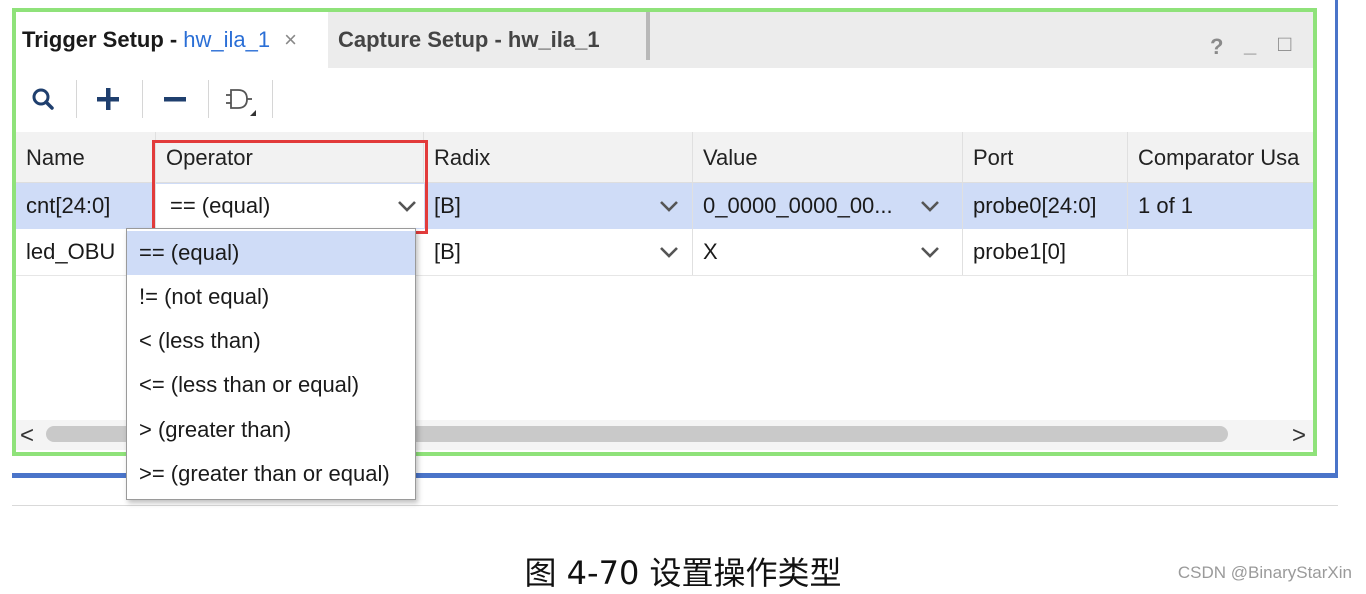 This screenshot has width=1366, height=594. What do you see at coordinates (1264, 572) in the screenshot?
I see `watermark: CSDN @BinaryStarXin` at bounding box center [1264, 572].